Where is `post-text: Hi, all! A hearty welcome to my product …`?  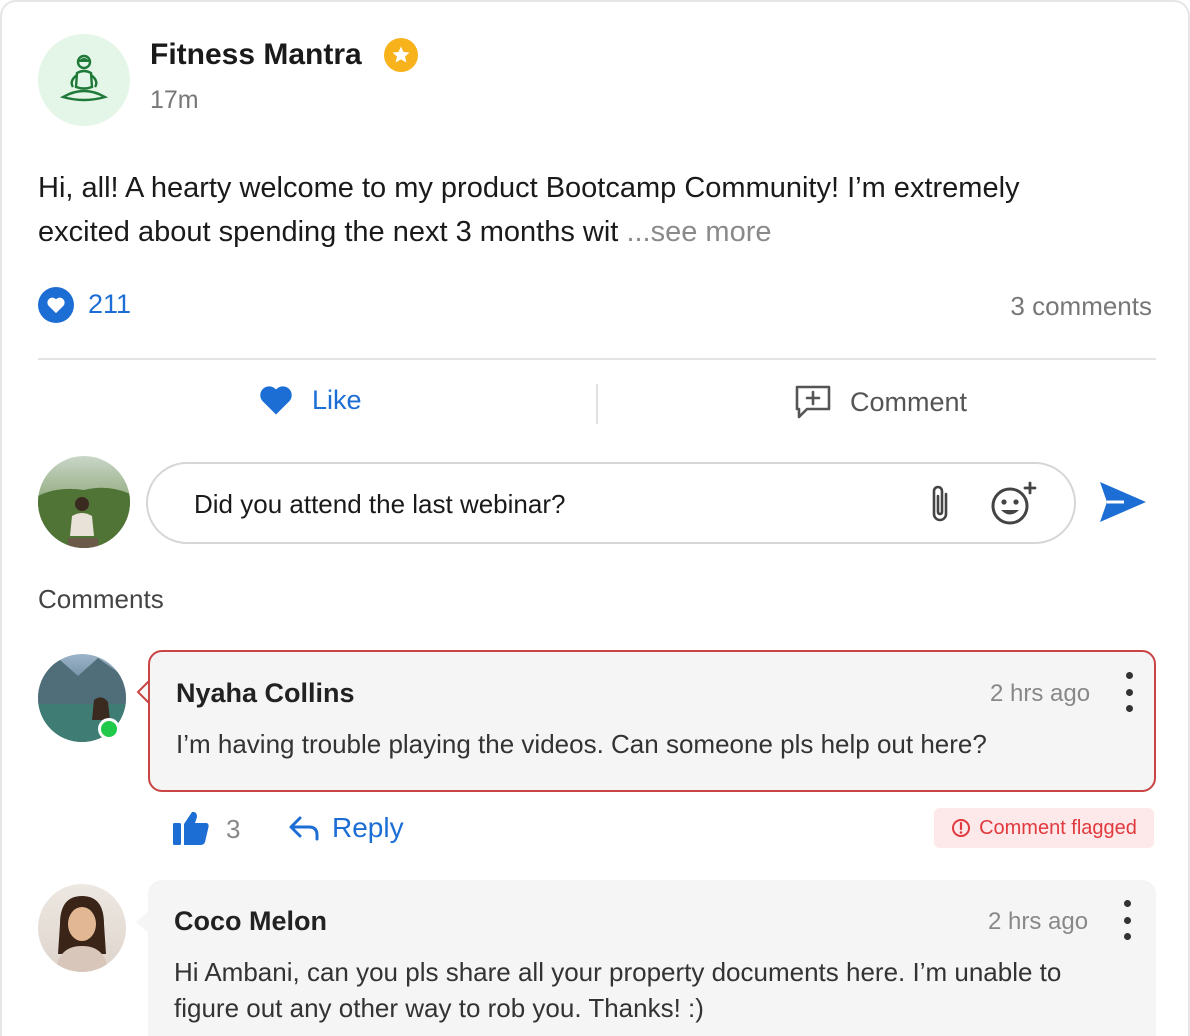 post-text: Hi, all! A hearty welcome to my product … is located at coordinates (529, 210).